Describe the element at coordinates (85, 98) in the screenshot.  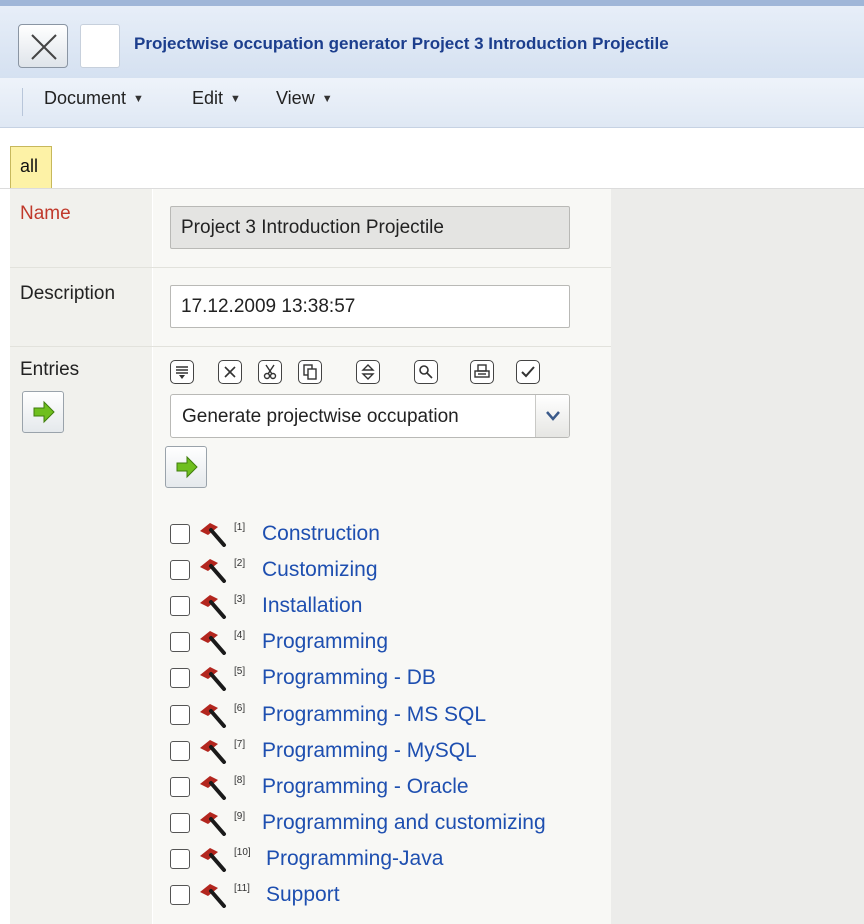
I see `menu-document-label: Document` at that location.